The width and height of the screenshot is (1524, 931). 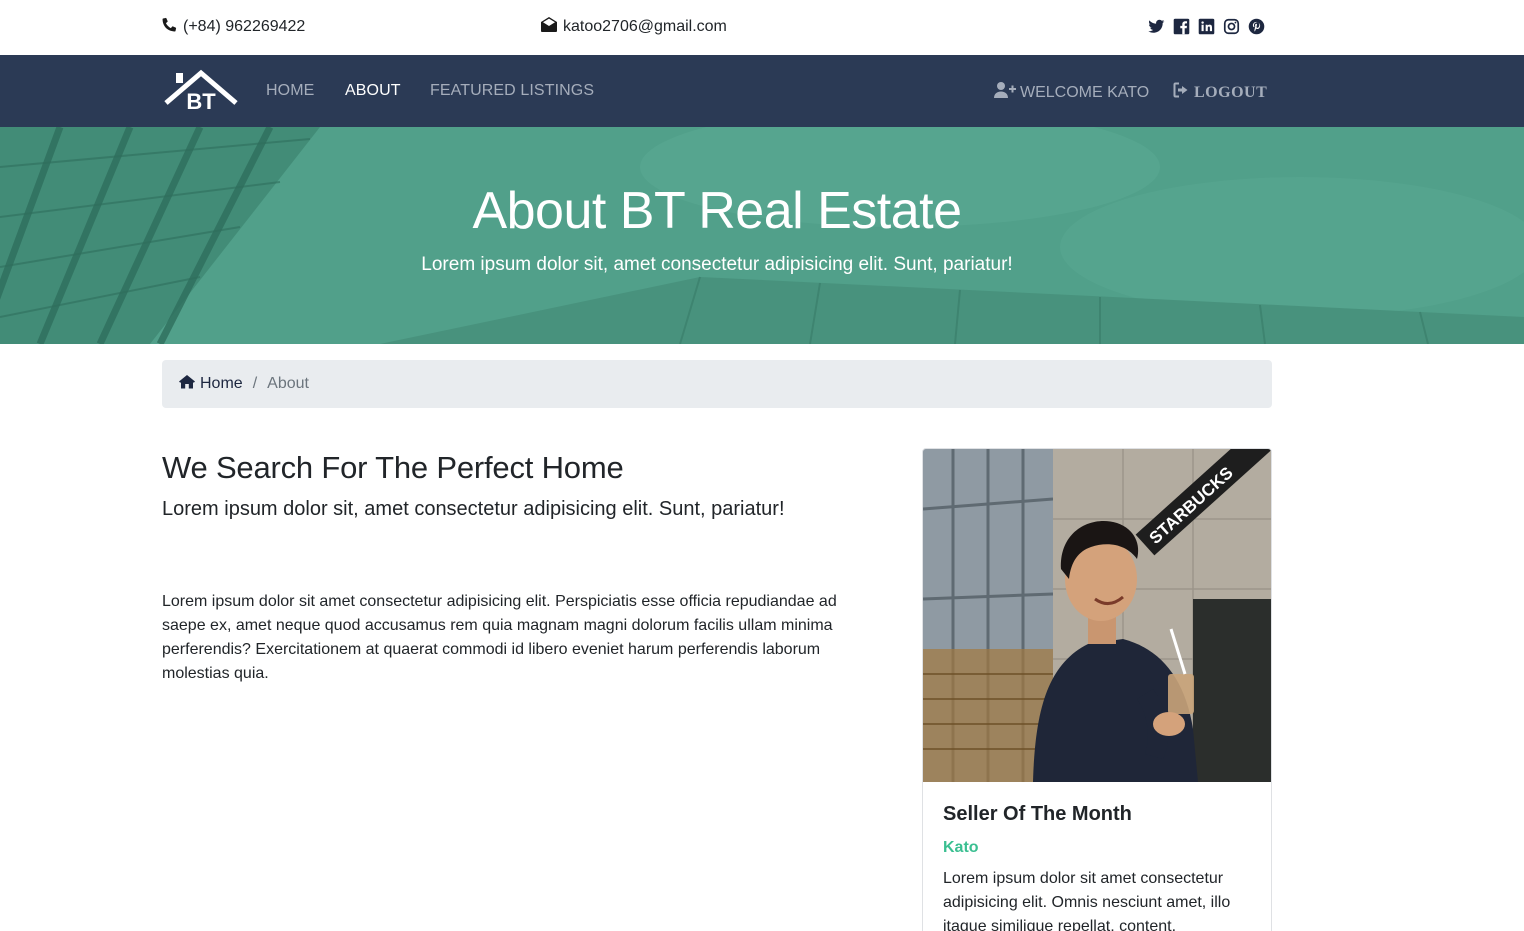 I want to click on linkedin-icon, so click(x=1206, y=26).